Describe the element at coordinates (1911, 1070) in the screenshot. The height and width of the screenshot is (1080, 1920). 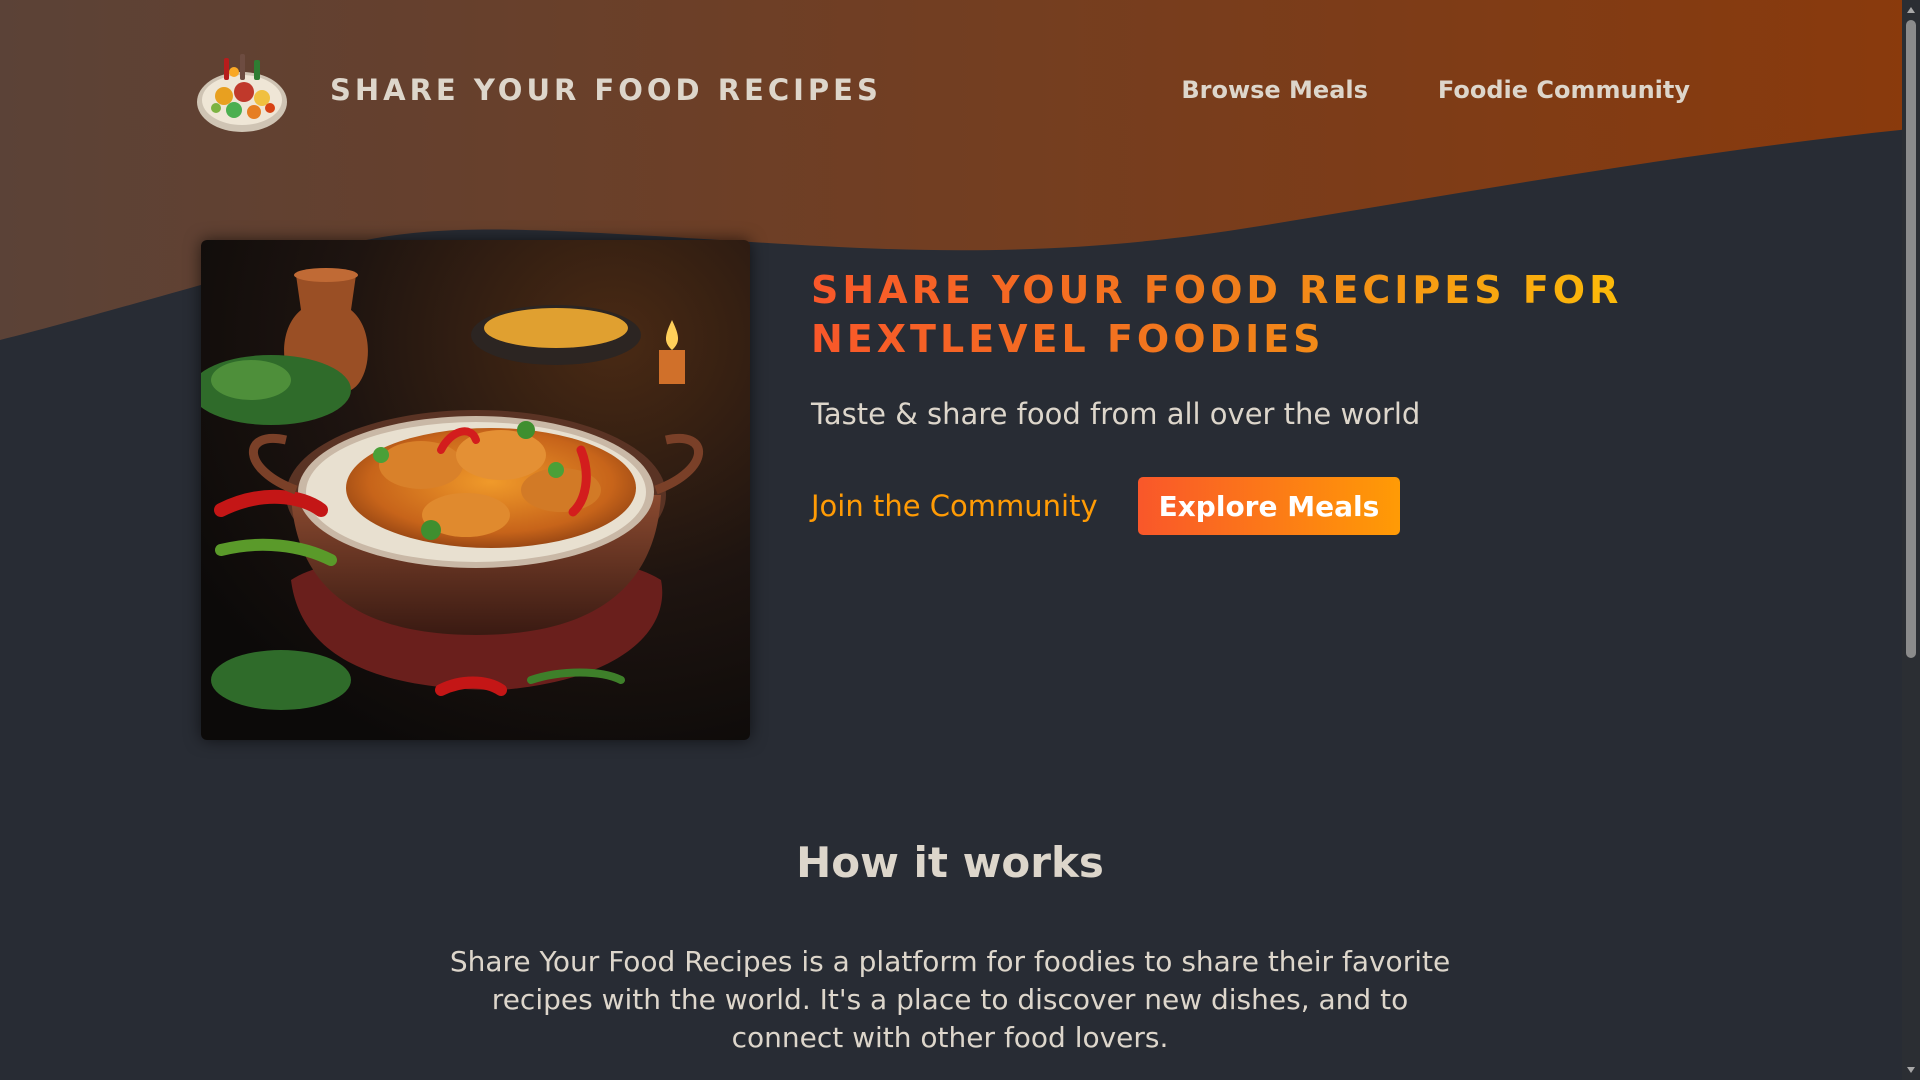
I see `scroll-down-arrow-icon` at that location.